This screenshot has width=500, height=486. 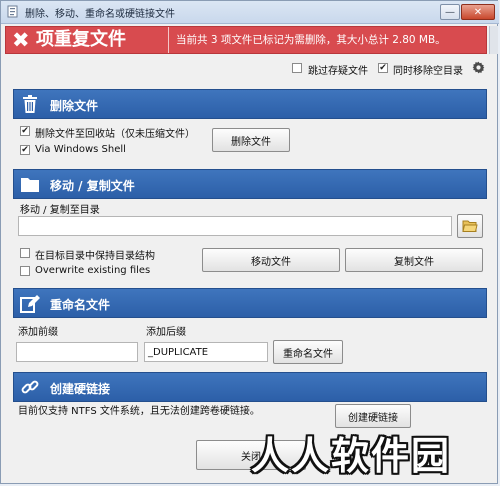 What do you see at coordinates (414, 260) in the screenshot?
I see `copy-files-button: 复制文件` at bounding box center [414, 260].